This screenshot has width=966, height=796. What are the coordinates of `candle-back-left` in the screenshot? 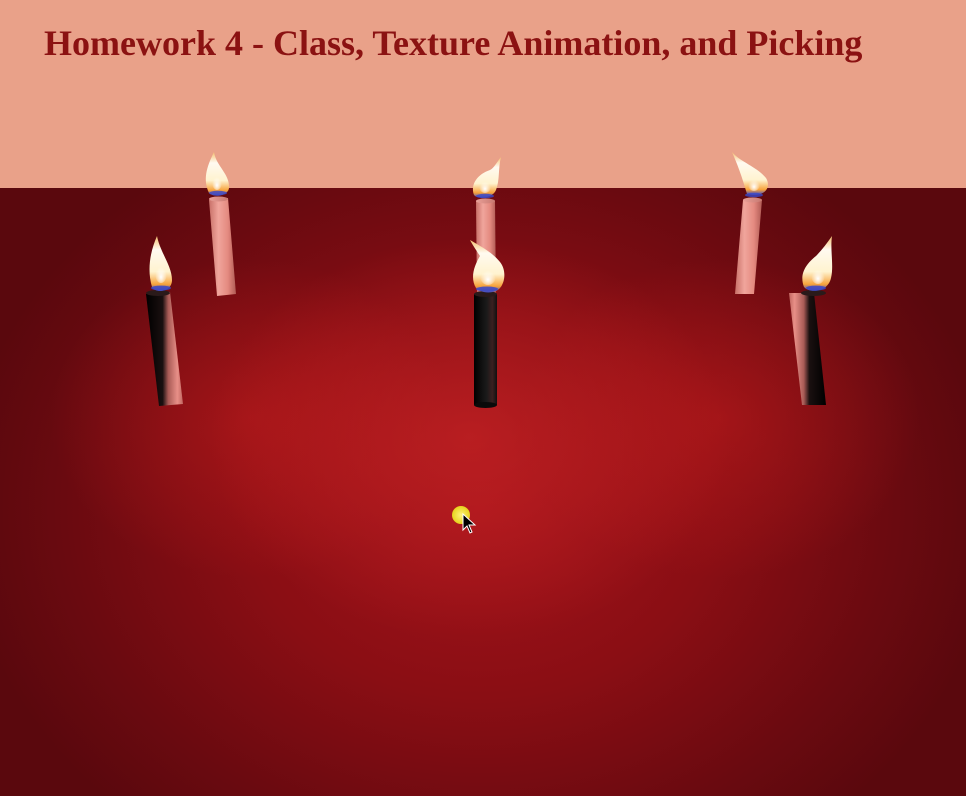 It's located at (220, 224).